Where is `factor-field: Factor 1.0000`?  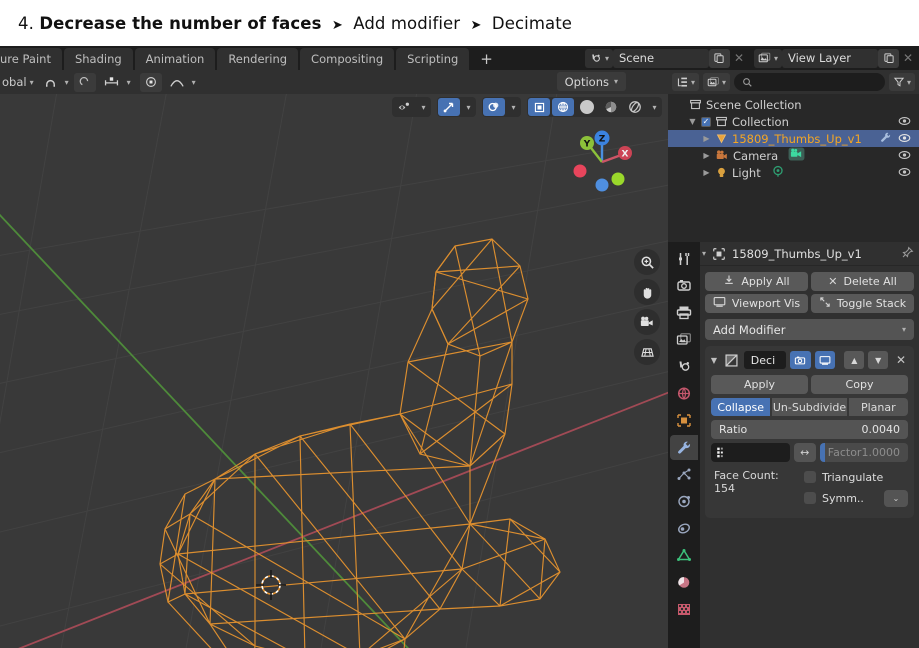 factor-field: Factor 1.0000 is located at coordinates (863, 452).